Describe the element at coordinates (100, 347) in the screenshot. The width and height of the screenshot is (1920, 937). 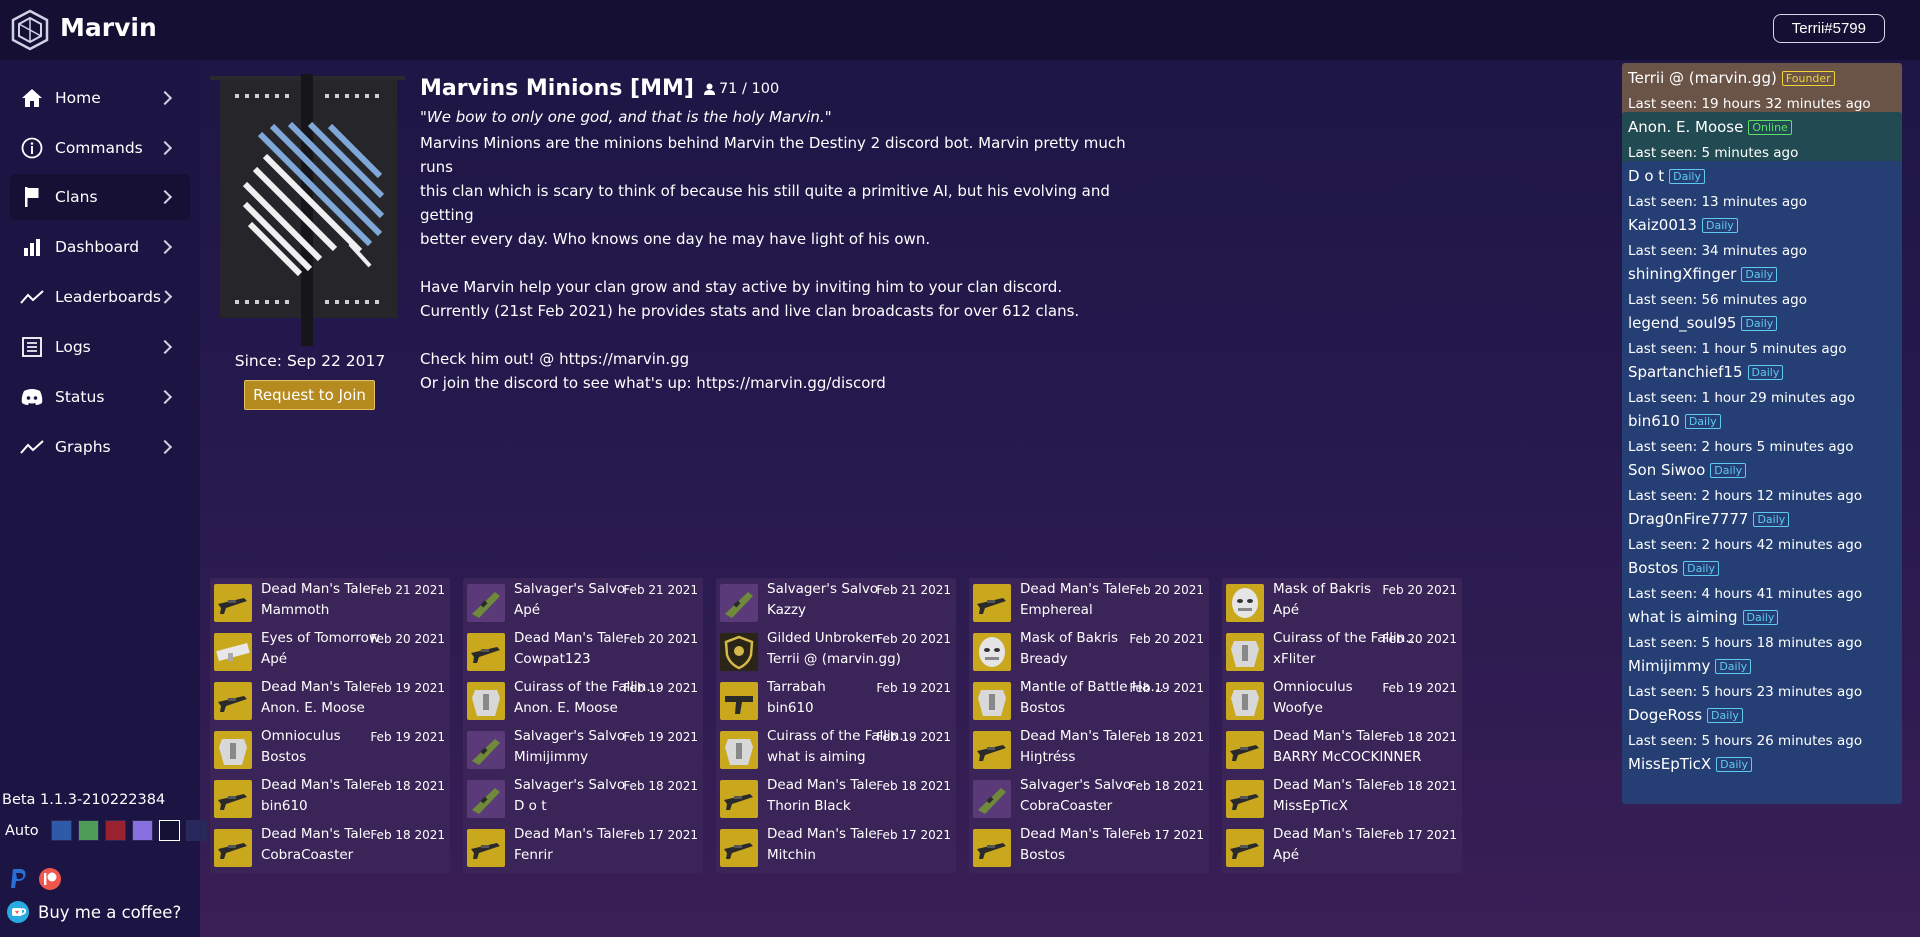
I see `sidebar-item-logs: Logs` at that location.